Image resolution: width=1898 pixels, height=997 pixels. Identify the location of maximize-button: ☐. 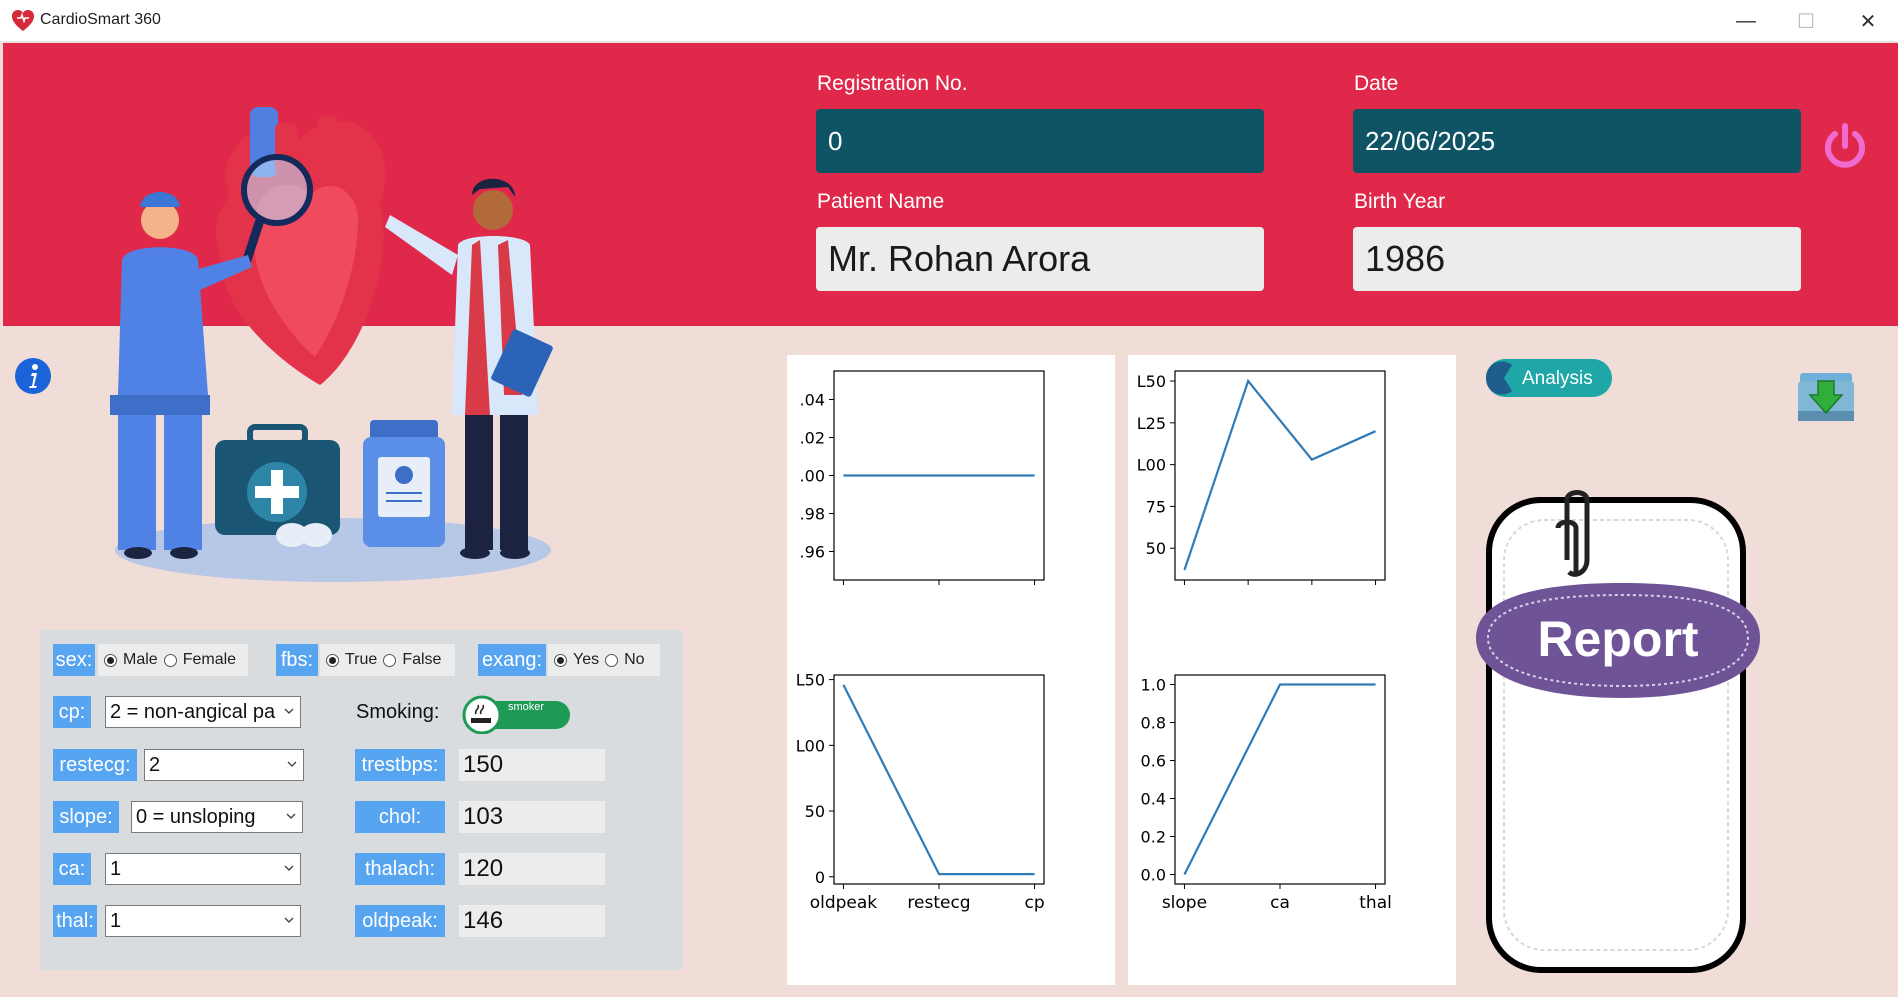
(1806, 21).